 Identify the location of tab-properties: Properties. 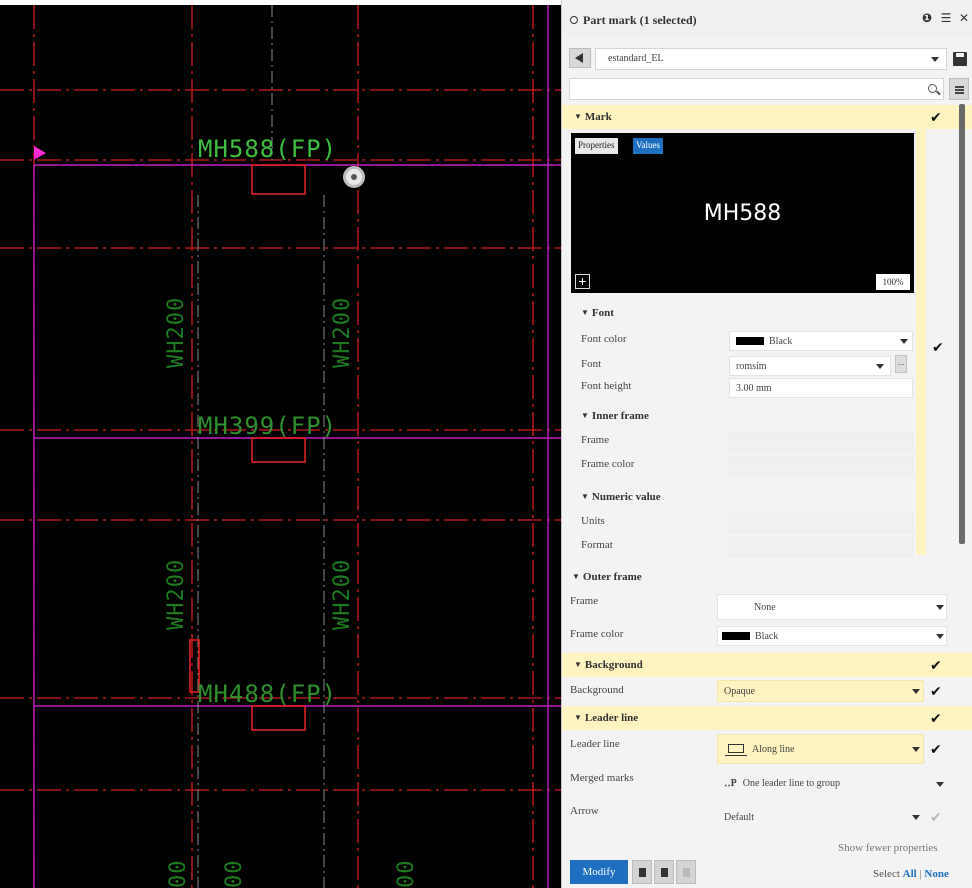
(596, 146).